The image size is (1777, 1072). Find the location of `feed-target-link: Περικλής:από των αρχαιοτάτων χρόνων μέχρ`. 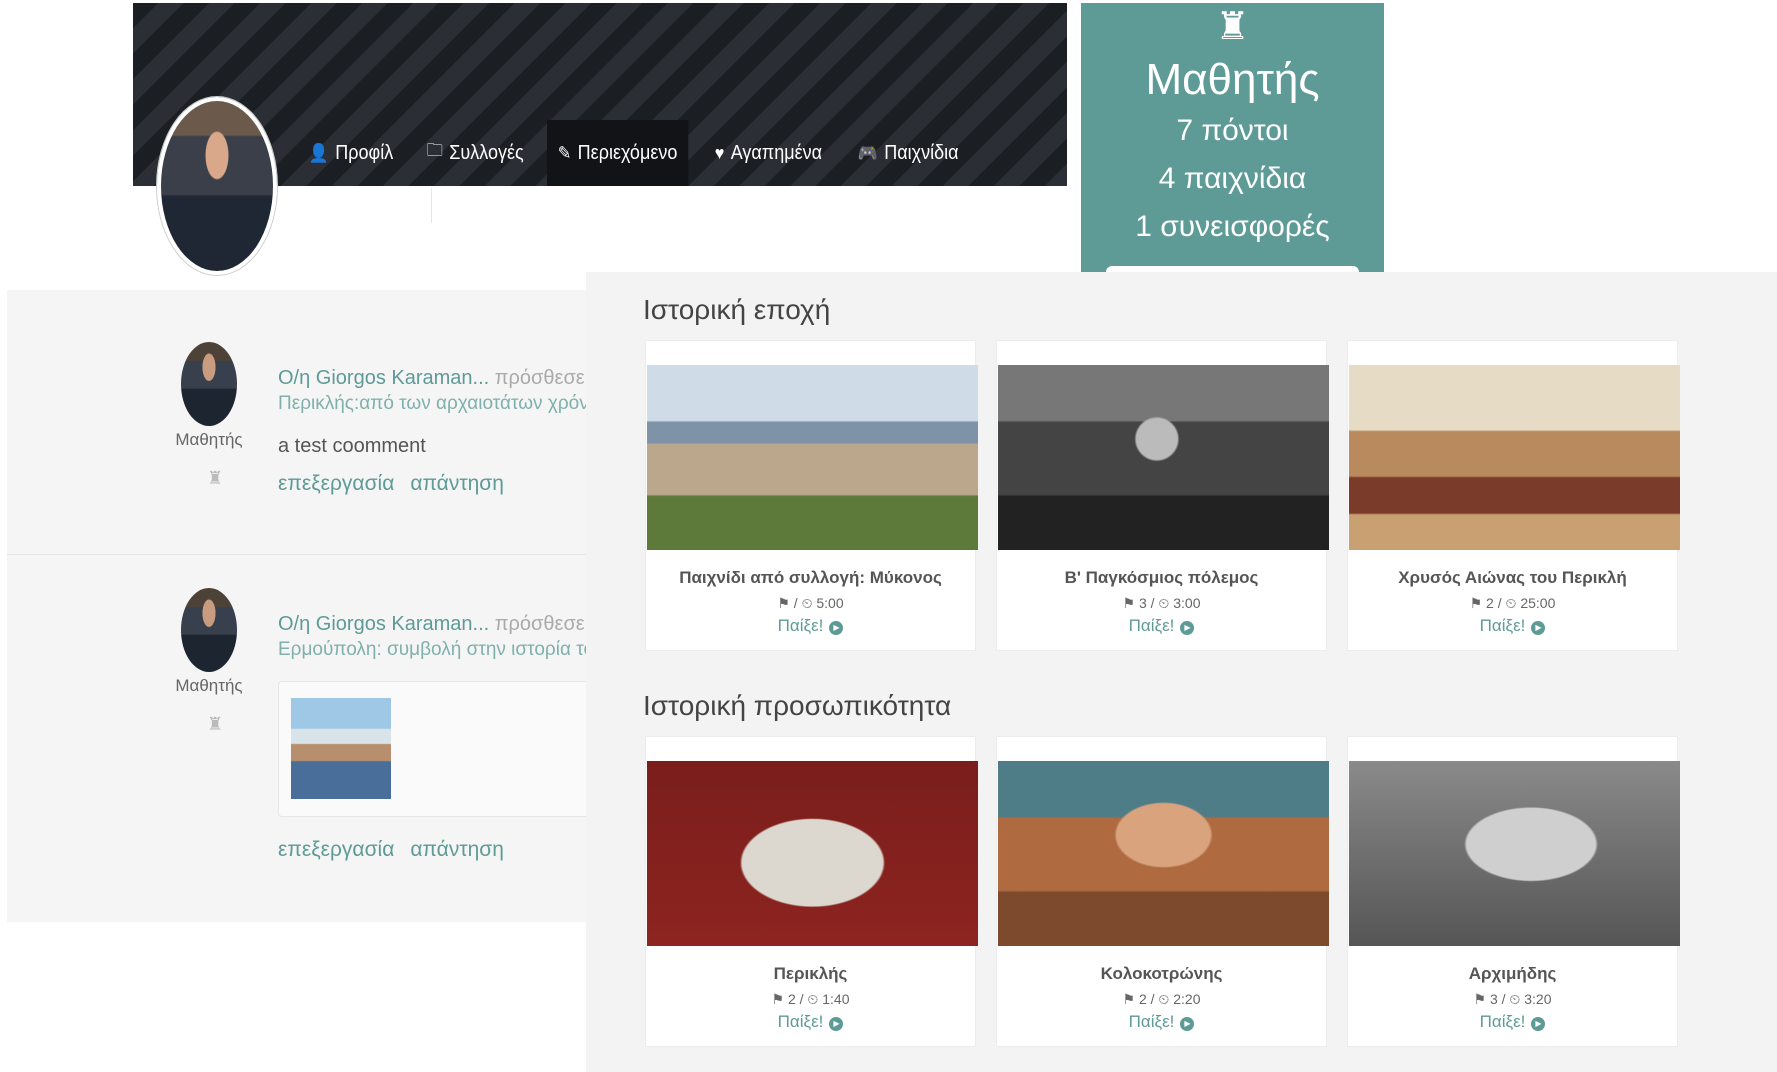

feed-target-link: Περικλής:από των αρχαιοτάτων χρόνων μέχρ is located at coordinates (432, 404).